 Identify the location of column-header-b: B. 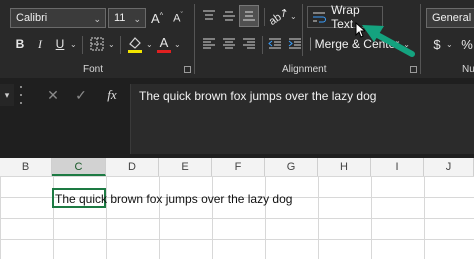
(26, 167).